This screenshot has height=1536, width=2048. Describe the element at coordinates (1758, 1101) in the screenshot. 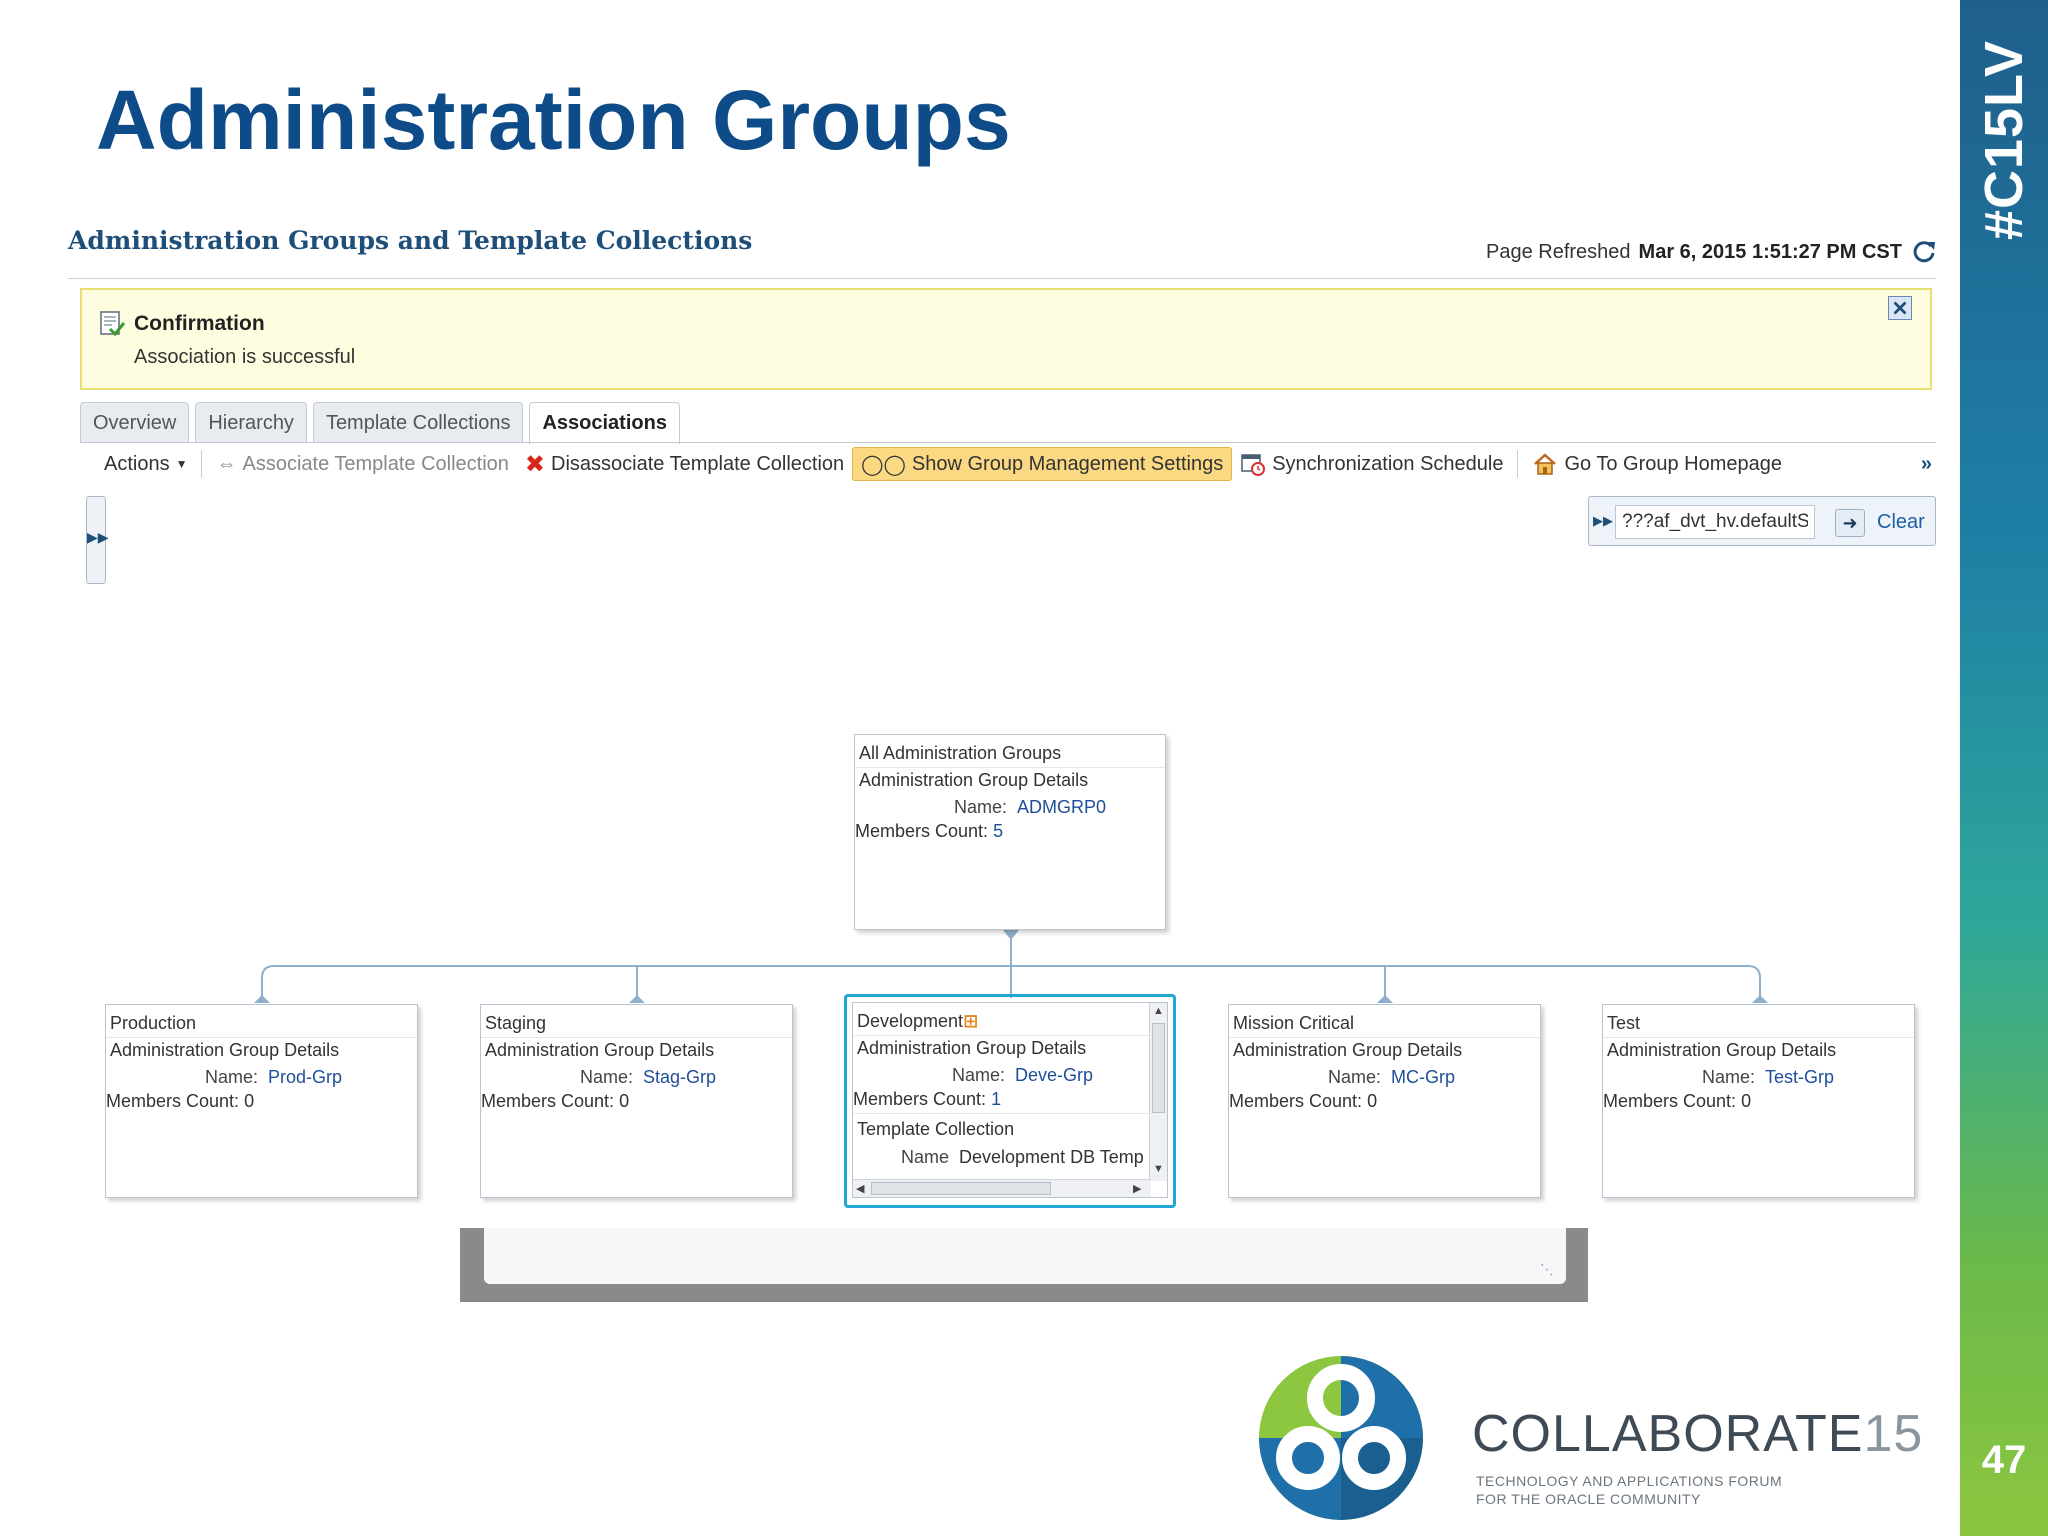

I see `group-node-test: Test Administration Group Details Name` at that location.